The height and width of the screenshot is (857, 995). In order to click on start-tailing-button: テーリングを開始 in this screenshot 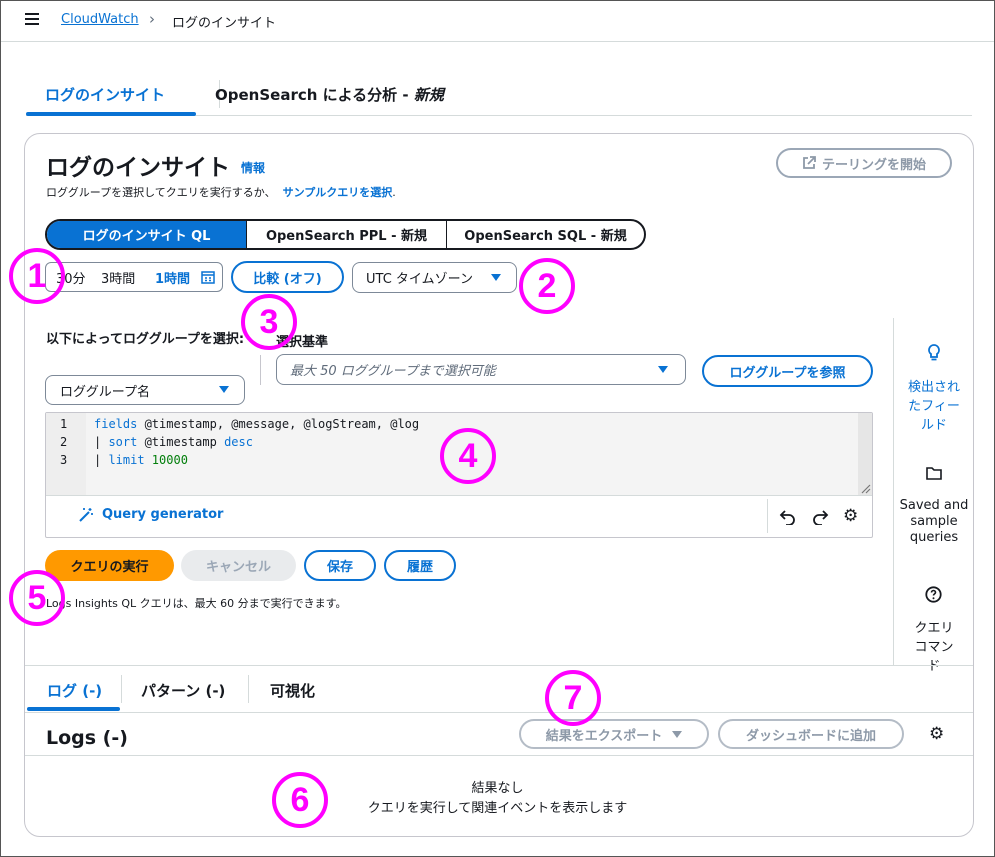, I will do `click(864, 163)`.